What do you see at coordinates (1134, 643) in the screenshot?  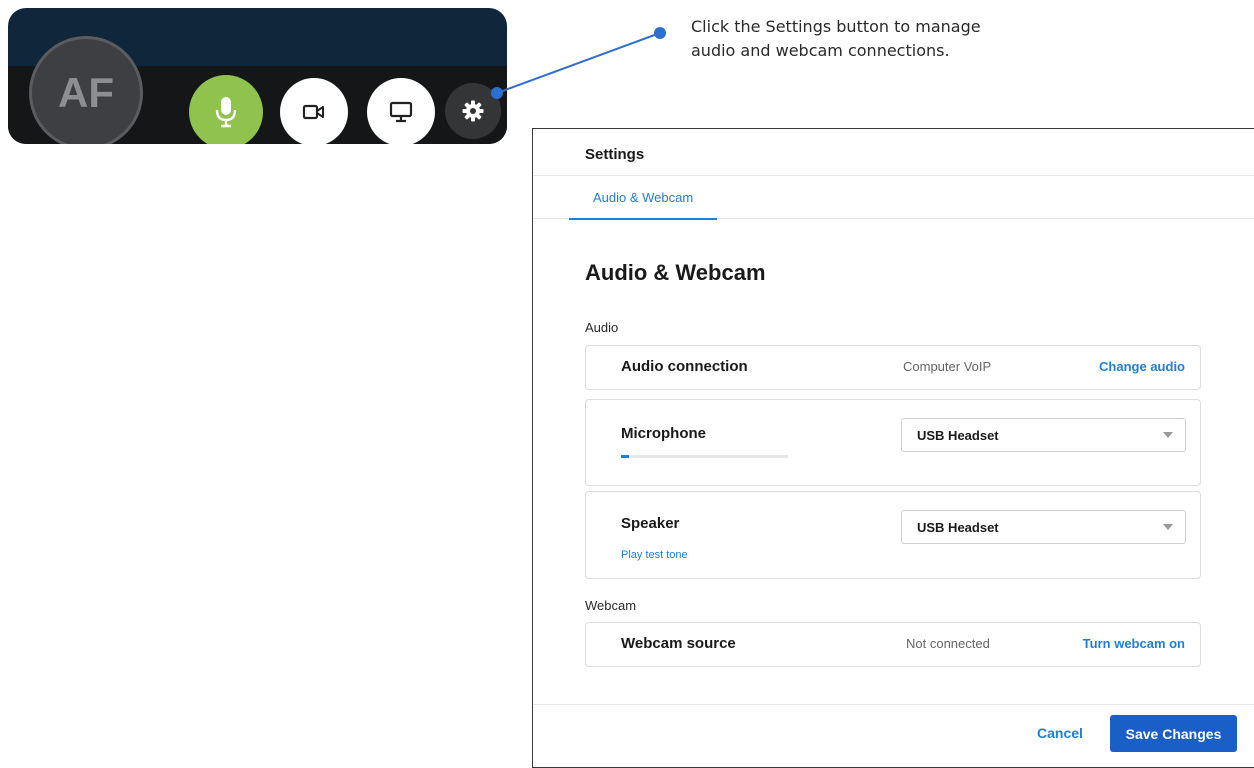 I see `turn-webcam-on-link: Turn webcam on` at bounding box center [1134, 643].